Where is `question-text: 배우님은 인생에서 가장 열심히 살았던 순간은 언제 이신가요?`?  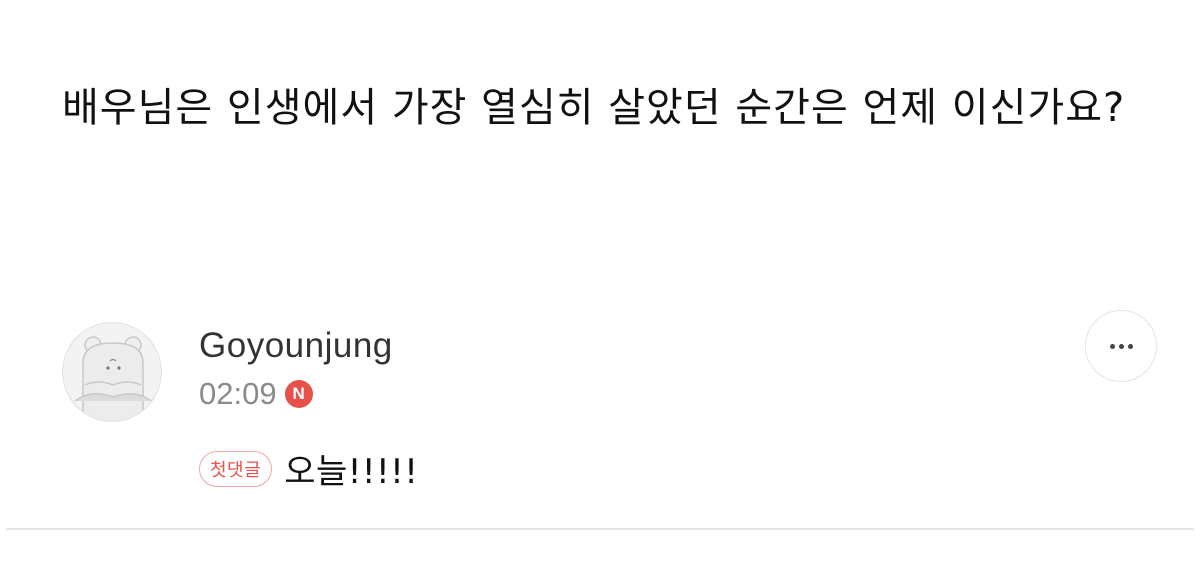 question-text: 배우님은 인생에서 가장 열심히 살았던 순간은 언제 이신가요? is located at coordinates (594, 108).